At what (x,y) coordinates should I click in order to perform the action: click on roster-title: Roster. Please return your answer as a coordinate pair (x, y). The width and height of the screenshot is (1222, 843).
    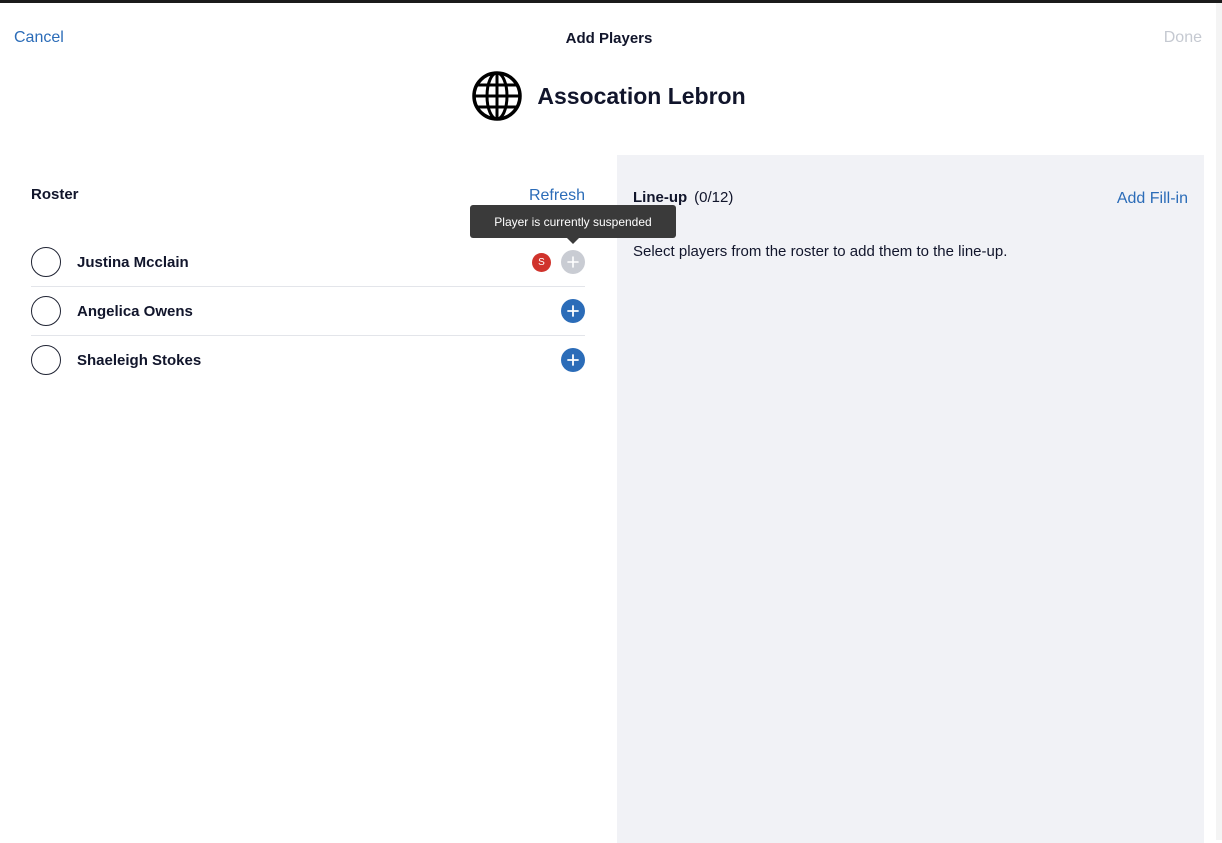
    Looking at the image, I should click on (55, 194).